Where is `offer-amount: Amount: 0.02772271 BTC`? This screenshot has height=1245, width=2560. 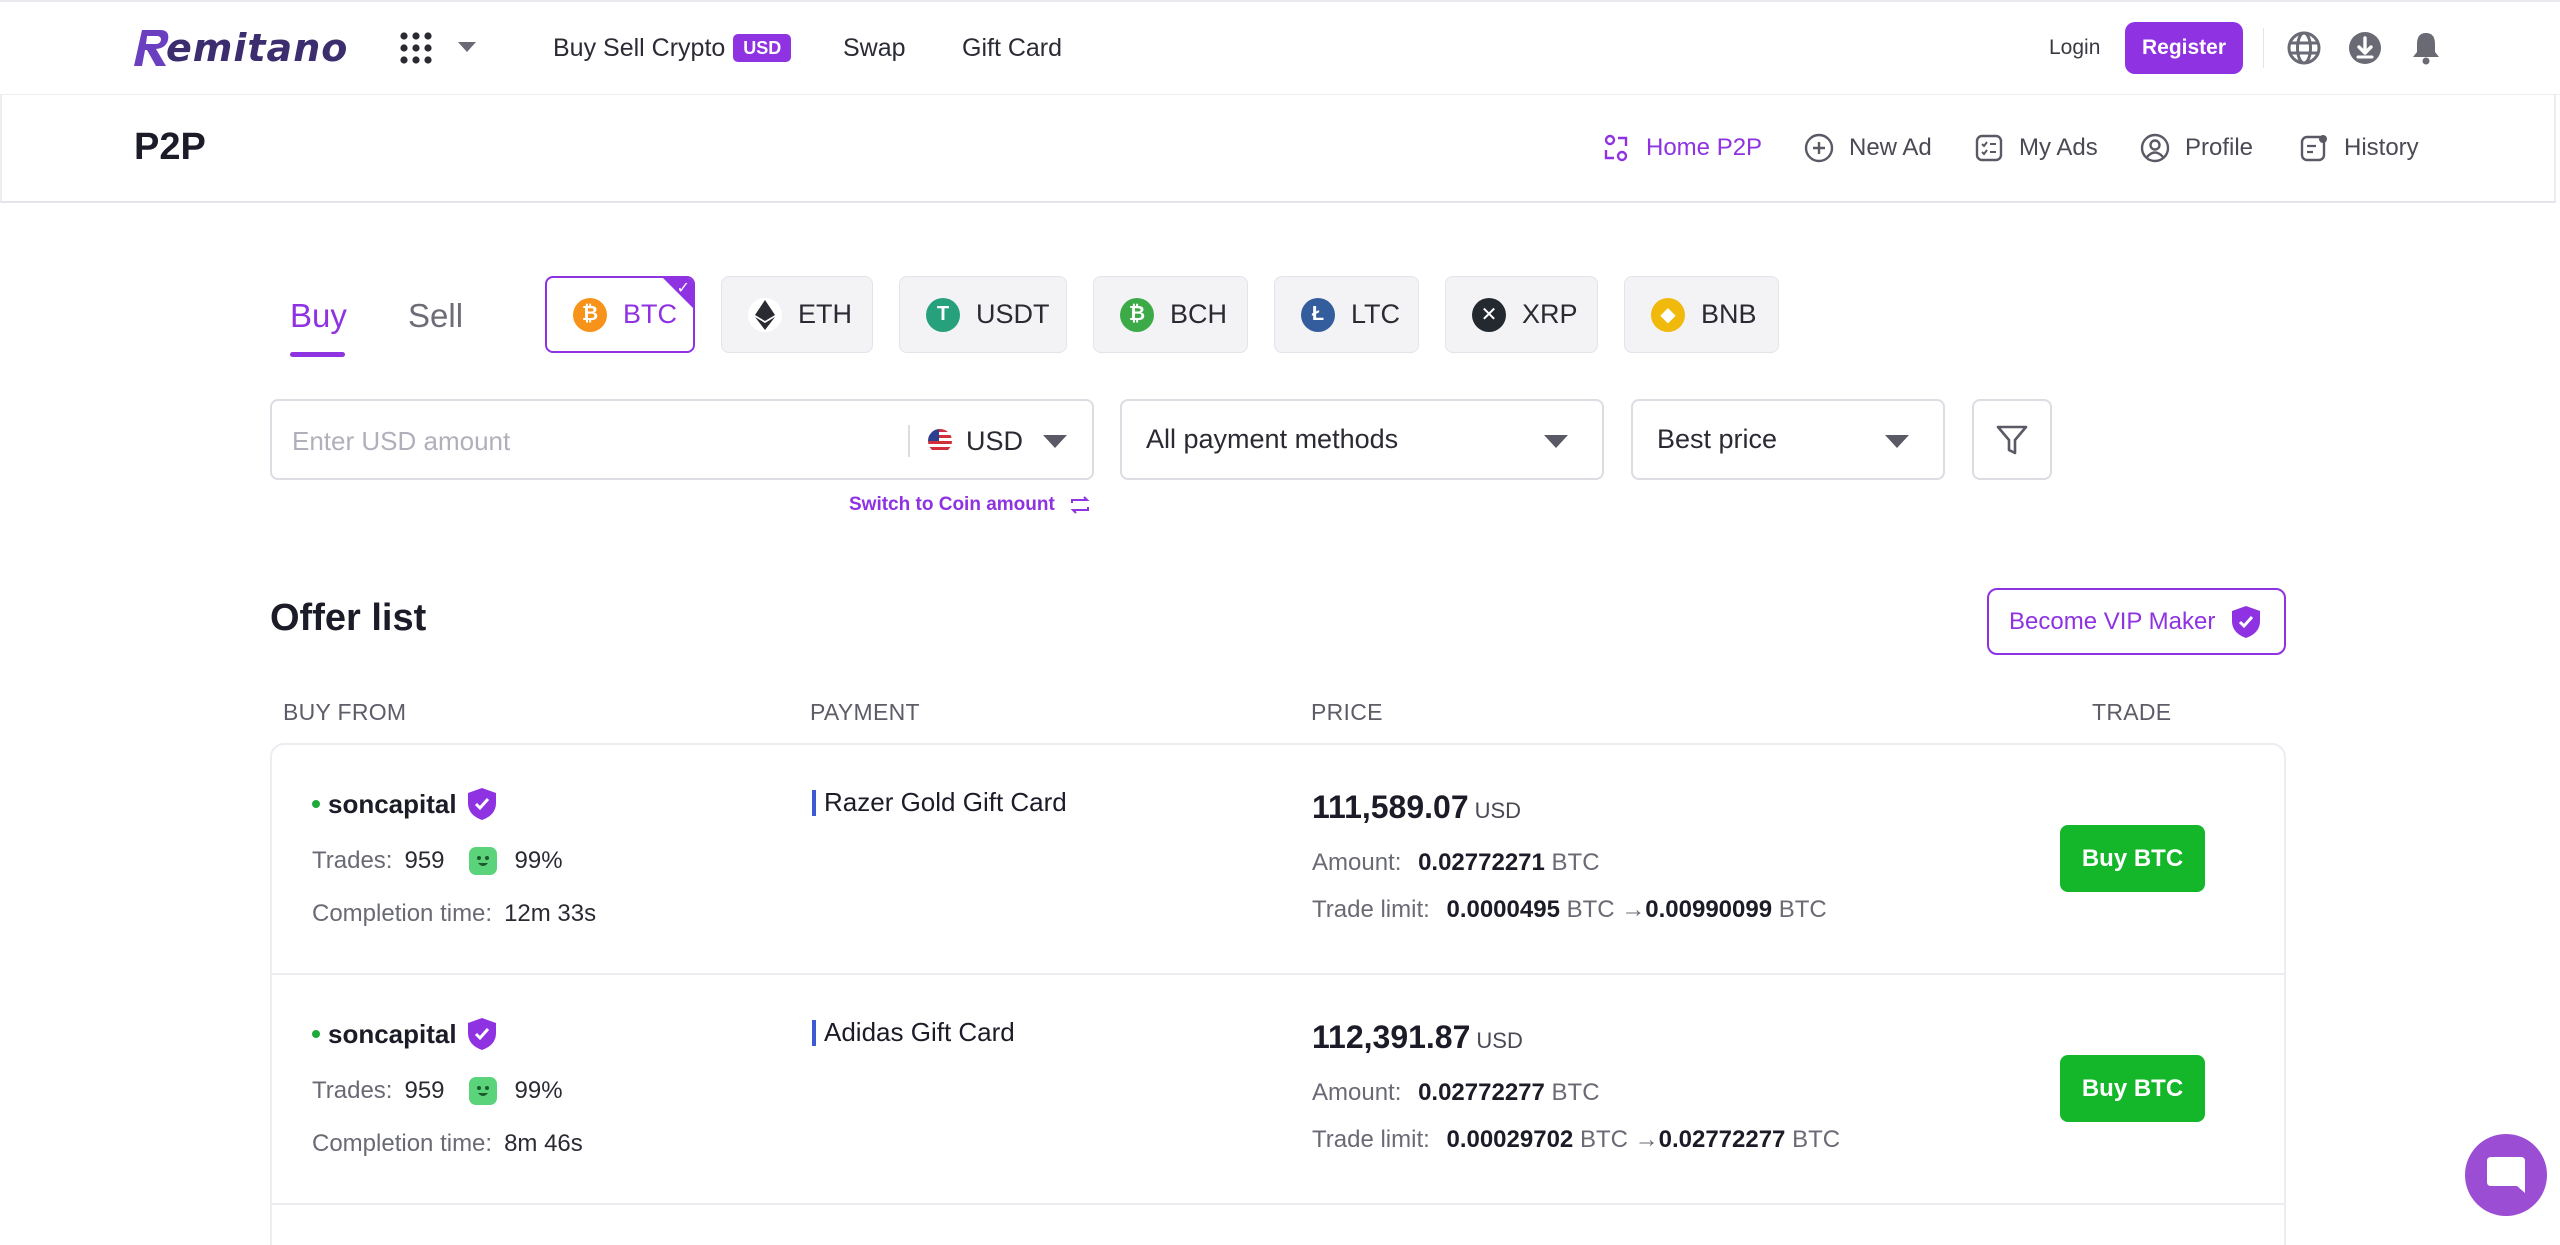 offer-amount: Amount: 0.02772271 BTC is located at coordinates (1456, 863).